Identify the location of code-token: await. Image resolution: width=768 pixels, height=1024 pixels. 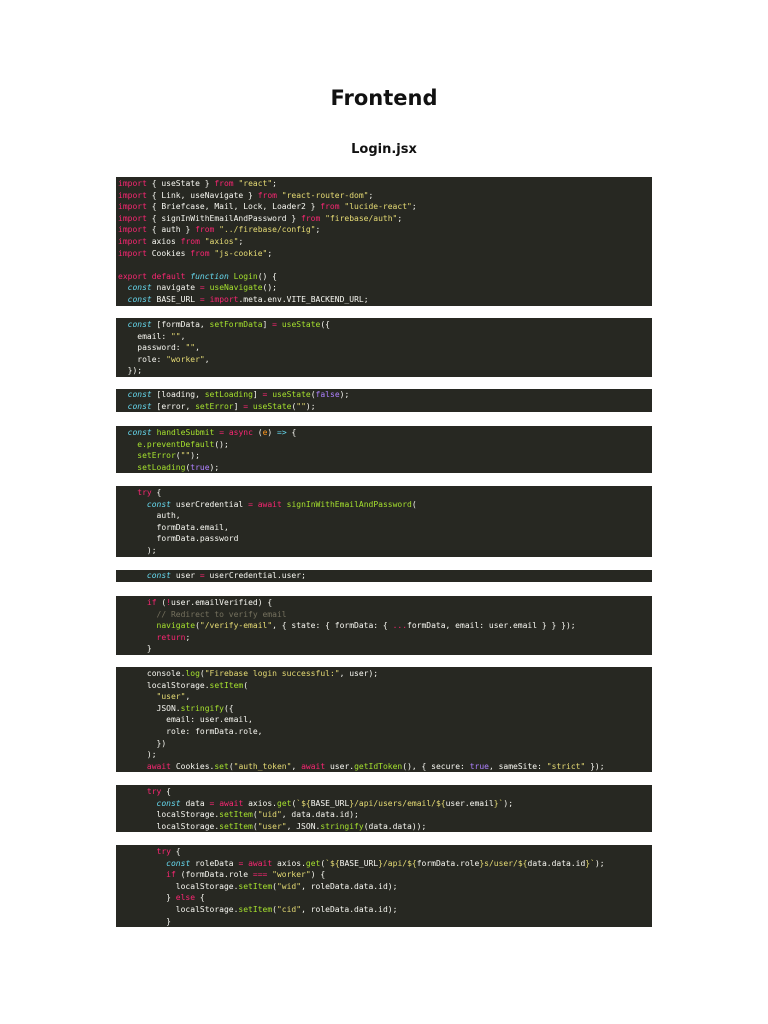
(260, 863).